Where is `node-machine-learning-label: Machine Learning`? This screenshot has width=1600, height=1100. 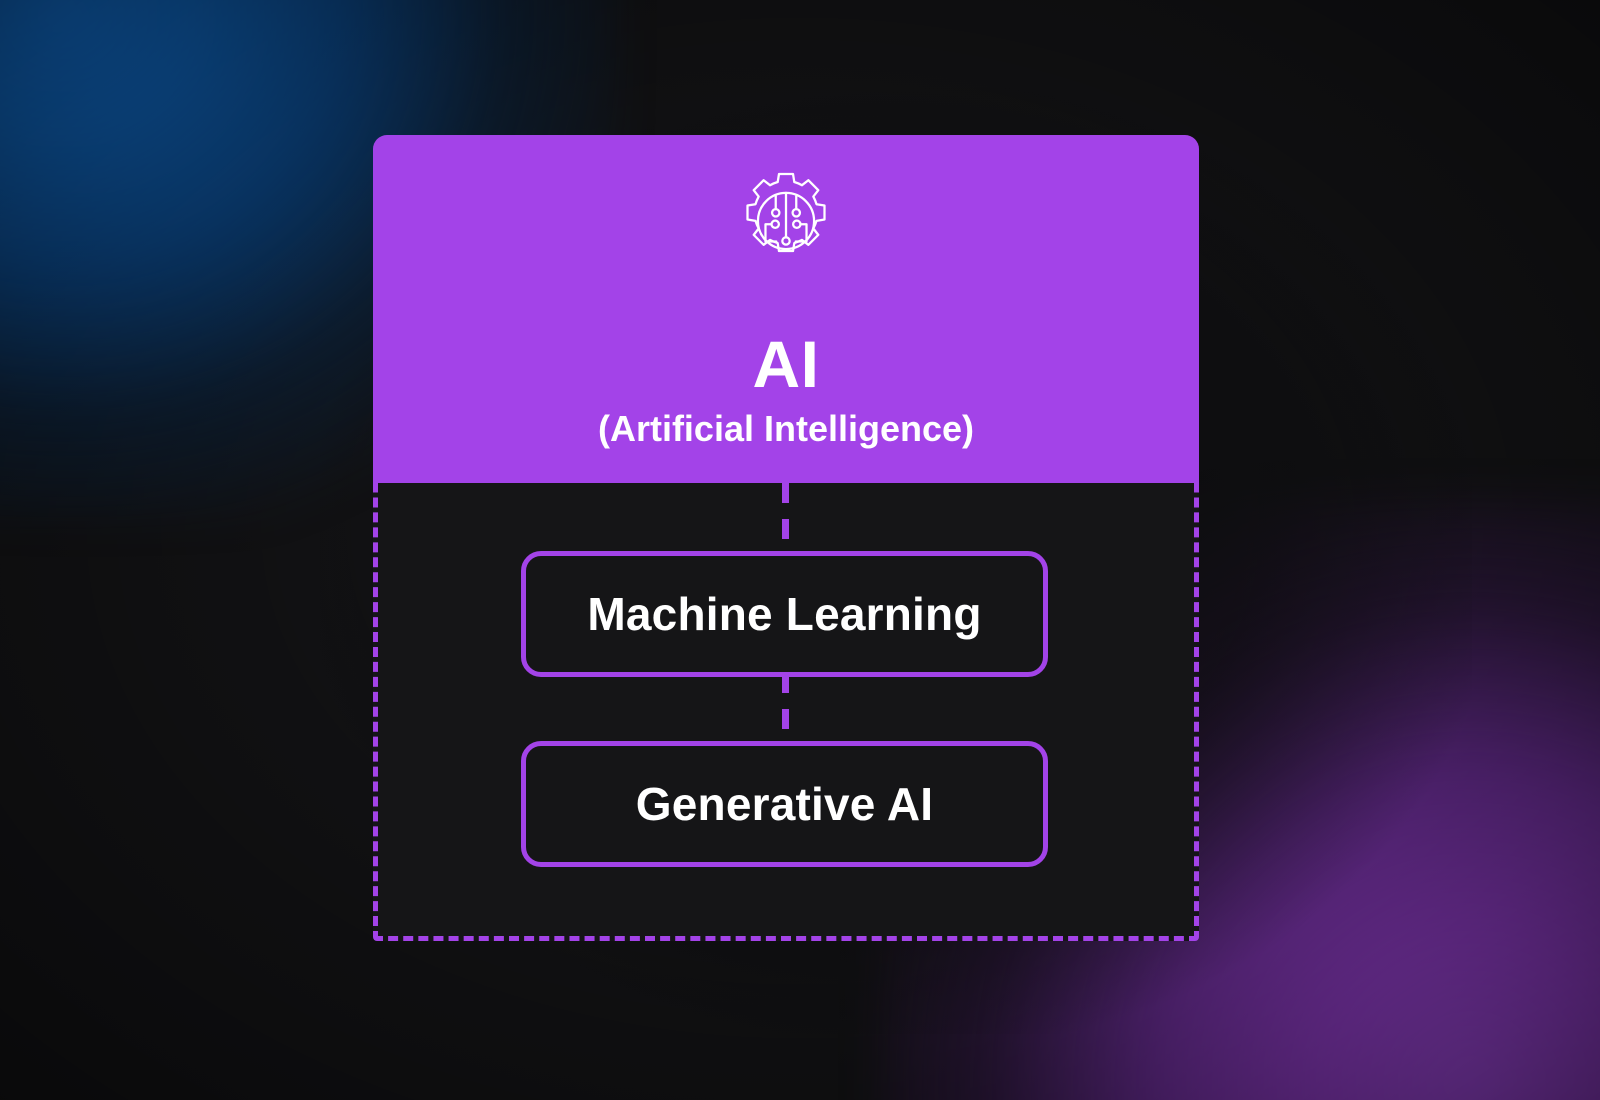 node-machine-learning-label: Machine Learning is located at coordinates (784, 614).